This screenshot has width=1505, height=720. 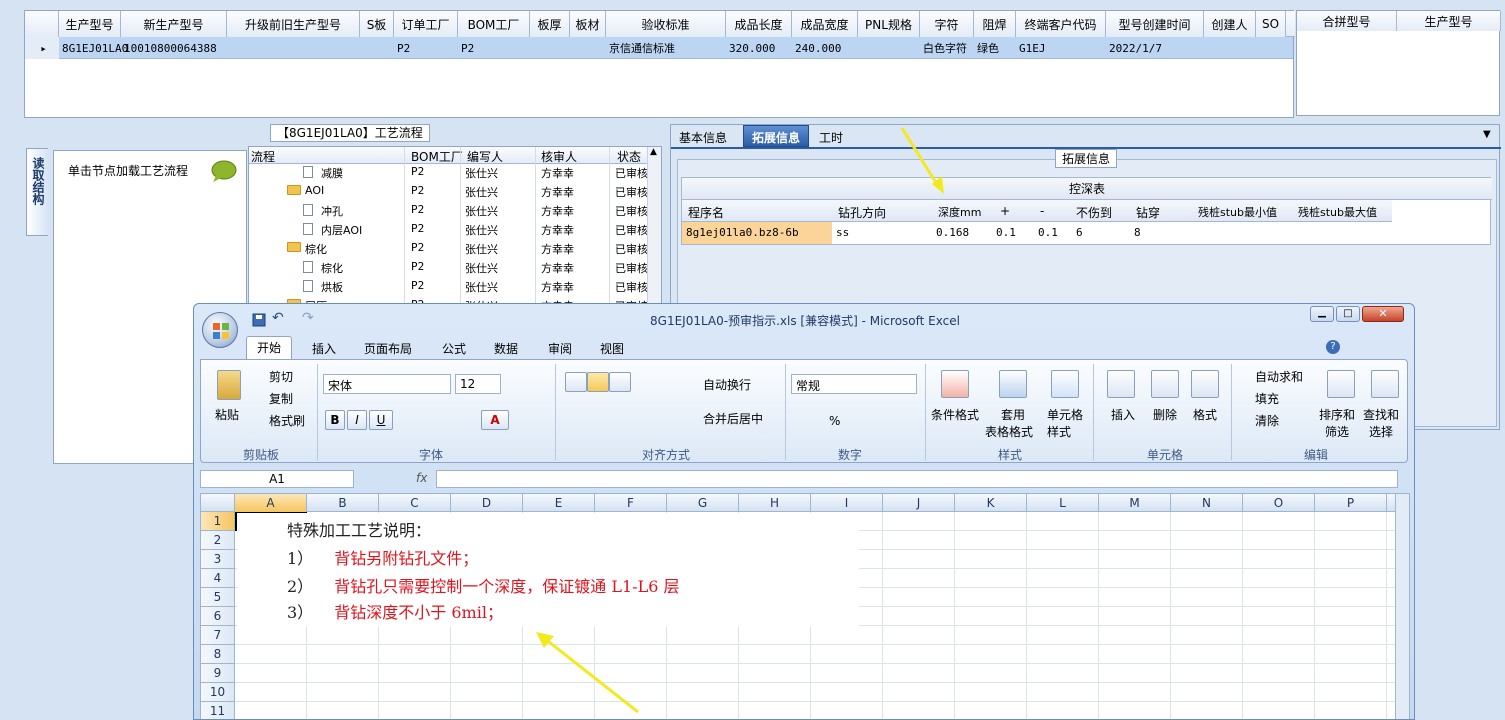 What do you see at coordinates (1348, 314) in the screenshot?
I see `maximize-icon: □` at bounding box center [1348, 314].